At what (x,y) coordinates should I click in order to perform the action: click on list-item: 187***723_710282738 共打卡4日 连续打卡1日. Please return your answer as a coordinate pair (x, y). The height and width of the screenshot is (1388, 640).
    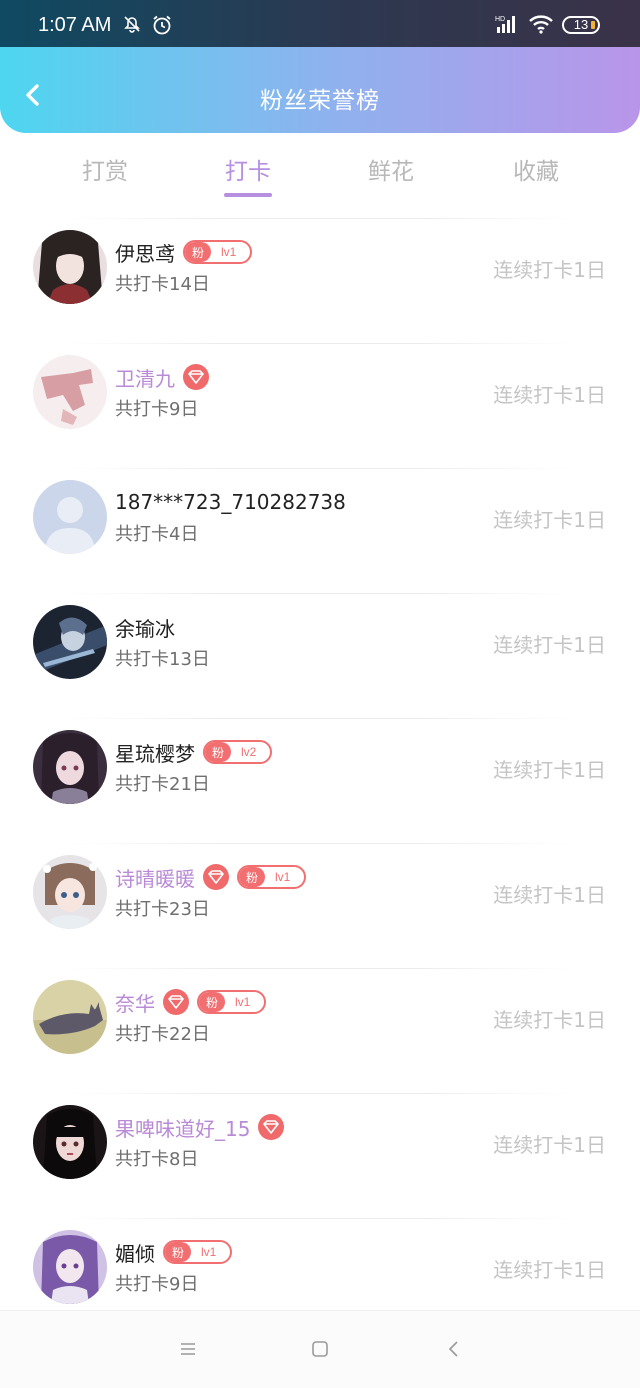
    Looking at the image, I should click on (320, 530).